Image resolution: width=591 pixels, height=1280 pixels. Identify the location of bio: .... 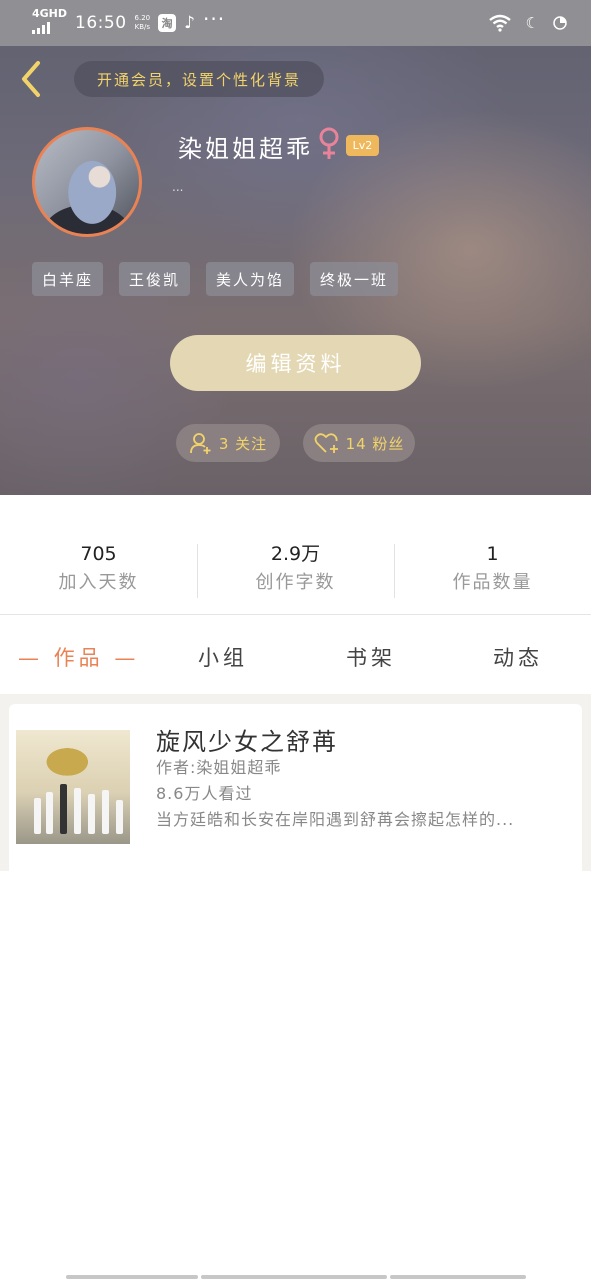
(178, 187).